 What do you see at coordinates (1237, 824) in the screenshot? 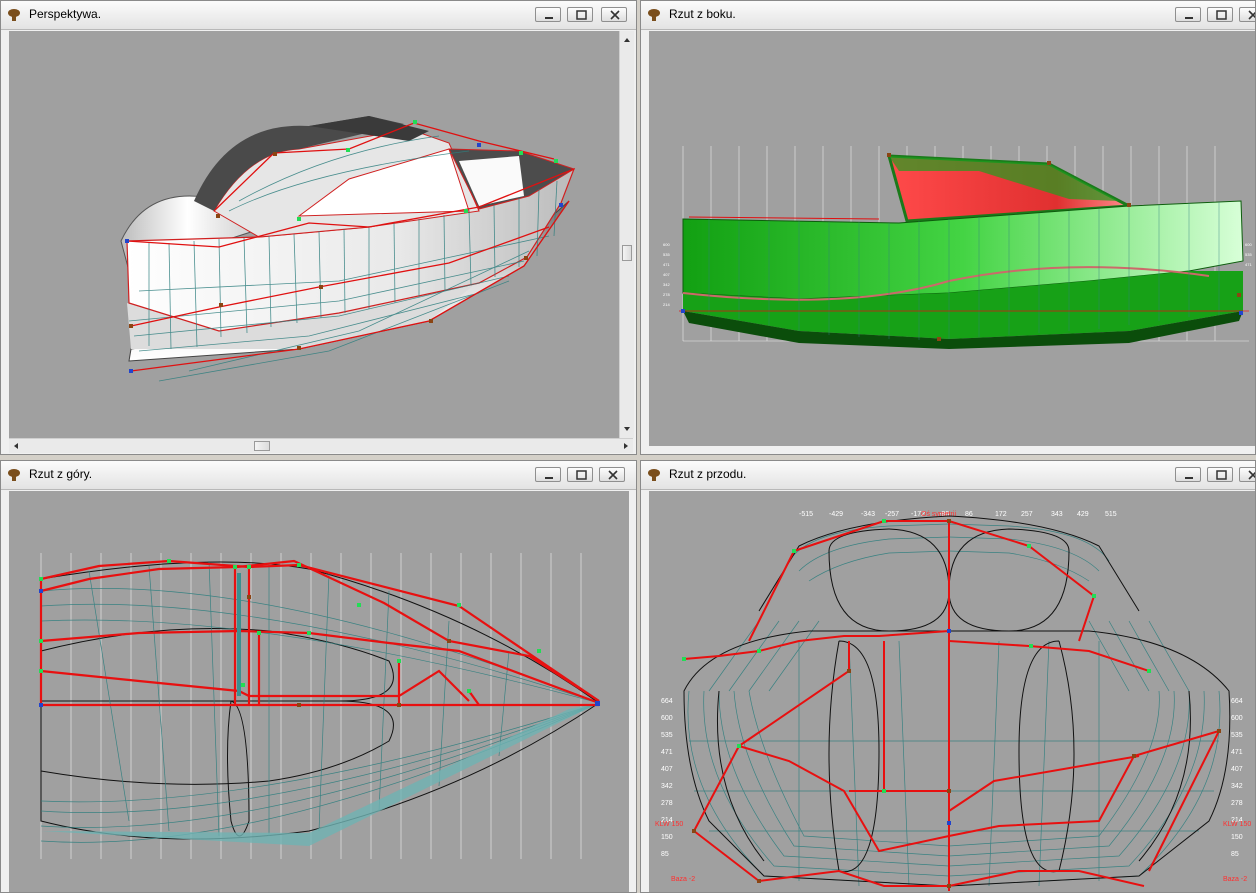
I see `klw-label-right: KLW 150` at bounding box center [1237, 824].